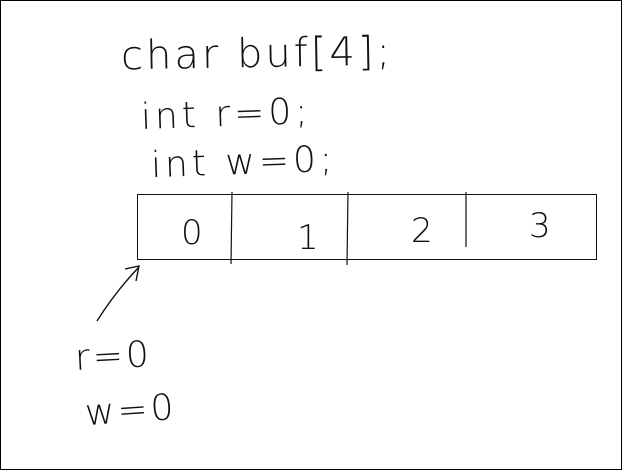 This screenshot has height=470, width=622. What do you see at coordinates (113, 356) in the screenshot?
I see `read-pointer-label: r=0` at bounding box center [113, 356].